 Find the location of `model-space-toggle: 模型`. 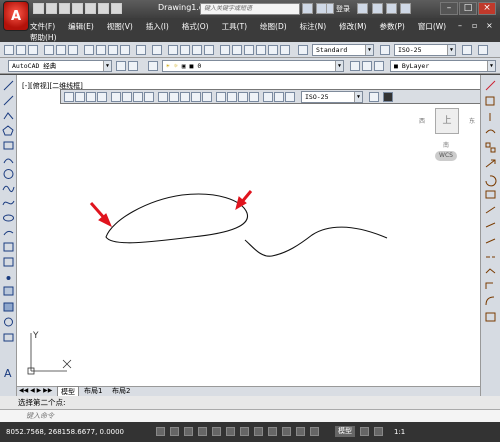

model-space-toggle: 模型 is located at coordinates (345, 431).